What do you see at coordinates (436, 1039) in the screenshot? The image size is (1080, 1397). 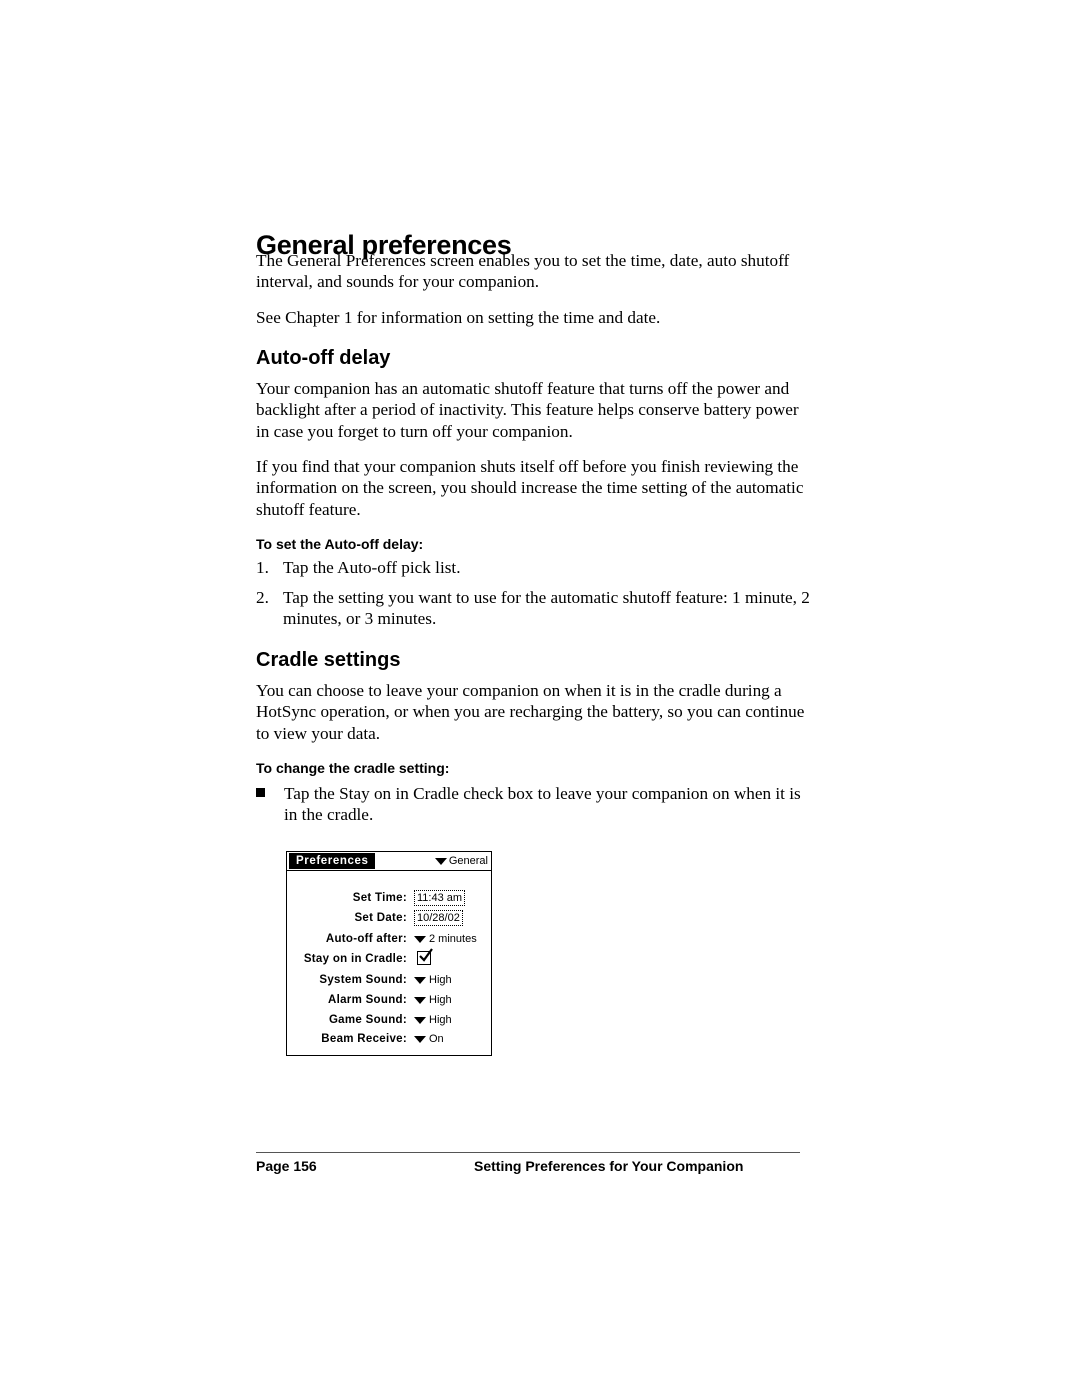 I see `beam-receive-value: On` at bounding box center [436, 1039].